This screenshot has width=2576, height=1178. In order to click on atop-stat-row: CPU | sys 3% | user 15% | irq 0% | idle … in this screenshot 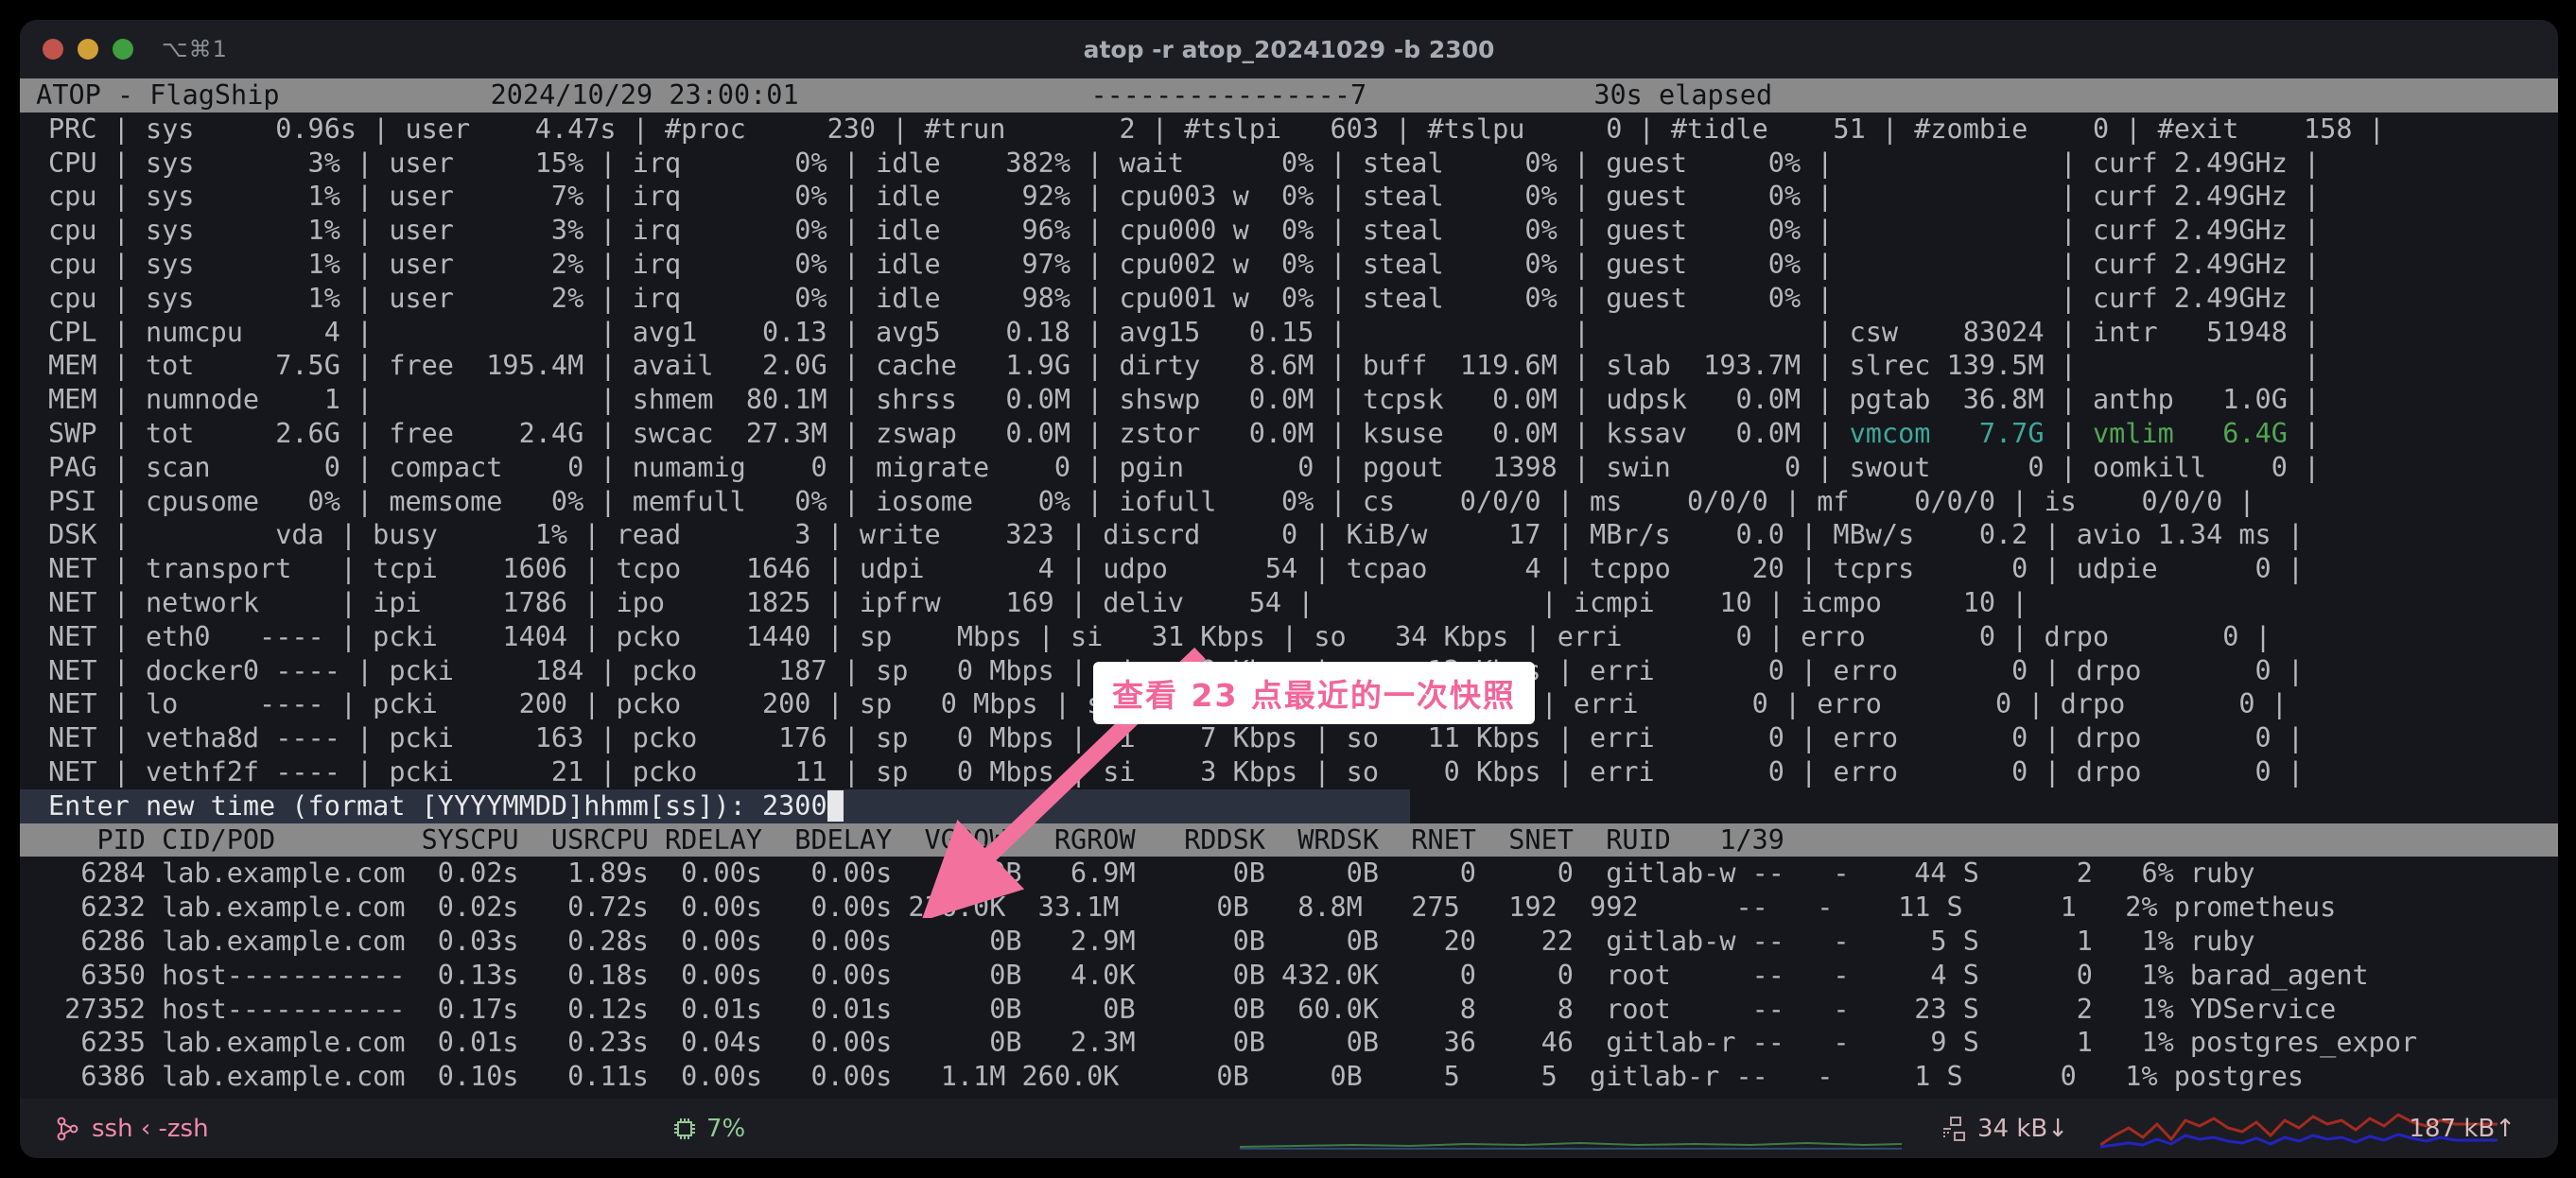, I will do `click(1184, 163)`.